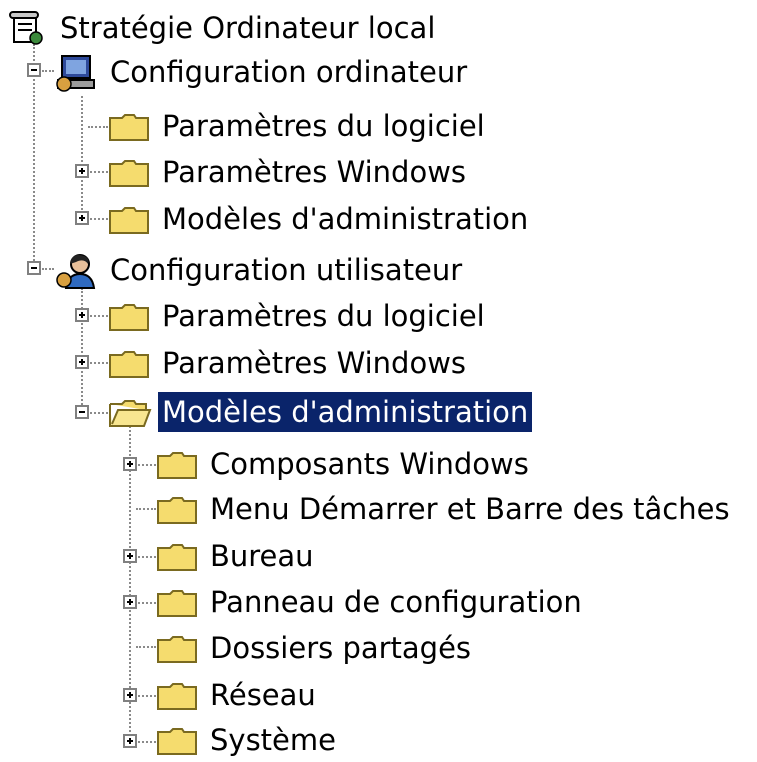 This screenshot has height=762, width=757. Describe the element at coordinates (345, 219) in the screenshot. I see `tree-item-label: Modèles d'administration` at that location.